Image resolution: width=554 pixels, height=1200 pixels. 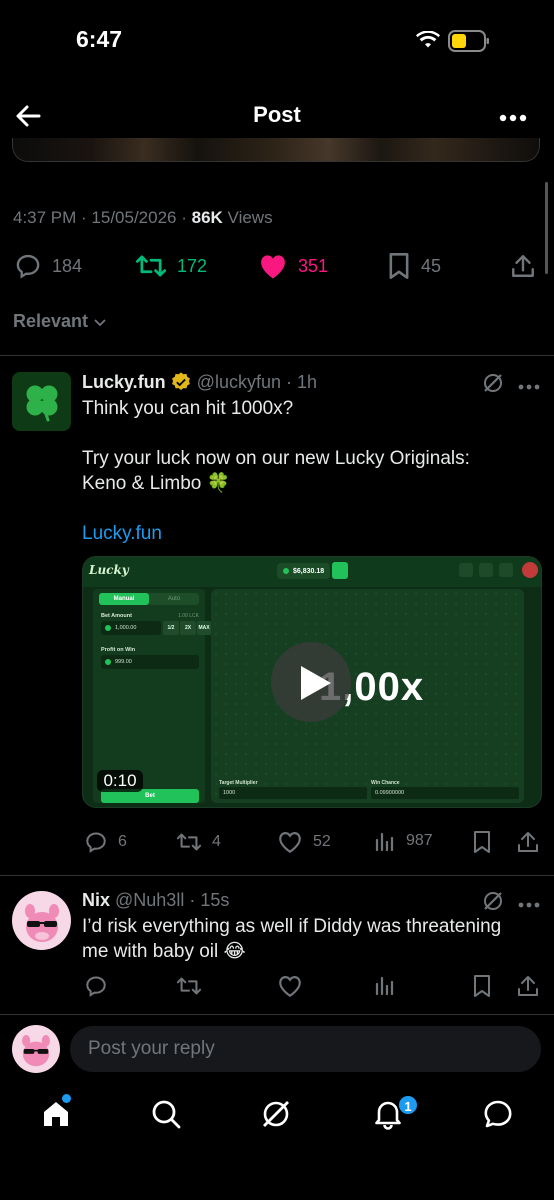 I want to click on tweet-action-bar: 6 4 52 987, so click(x=277, y=844).